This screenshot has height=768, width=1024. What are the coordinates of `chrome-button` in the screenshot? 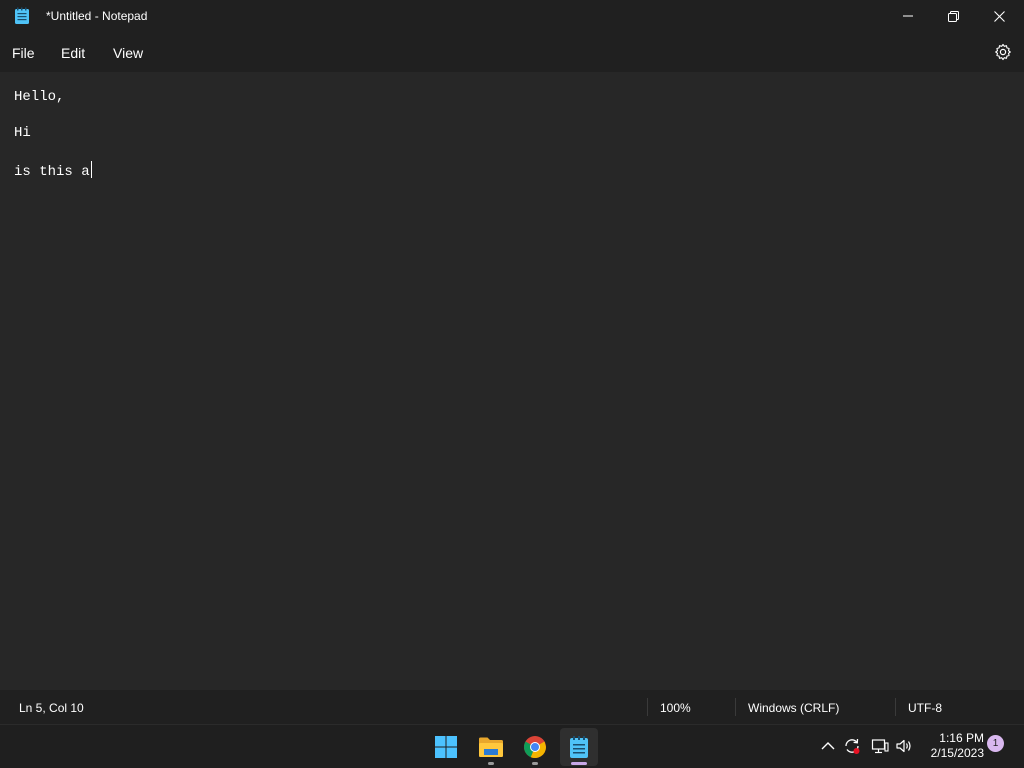 It's located at (535, 747).